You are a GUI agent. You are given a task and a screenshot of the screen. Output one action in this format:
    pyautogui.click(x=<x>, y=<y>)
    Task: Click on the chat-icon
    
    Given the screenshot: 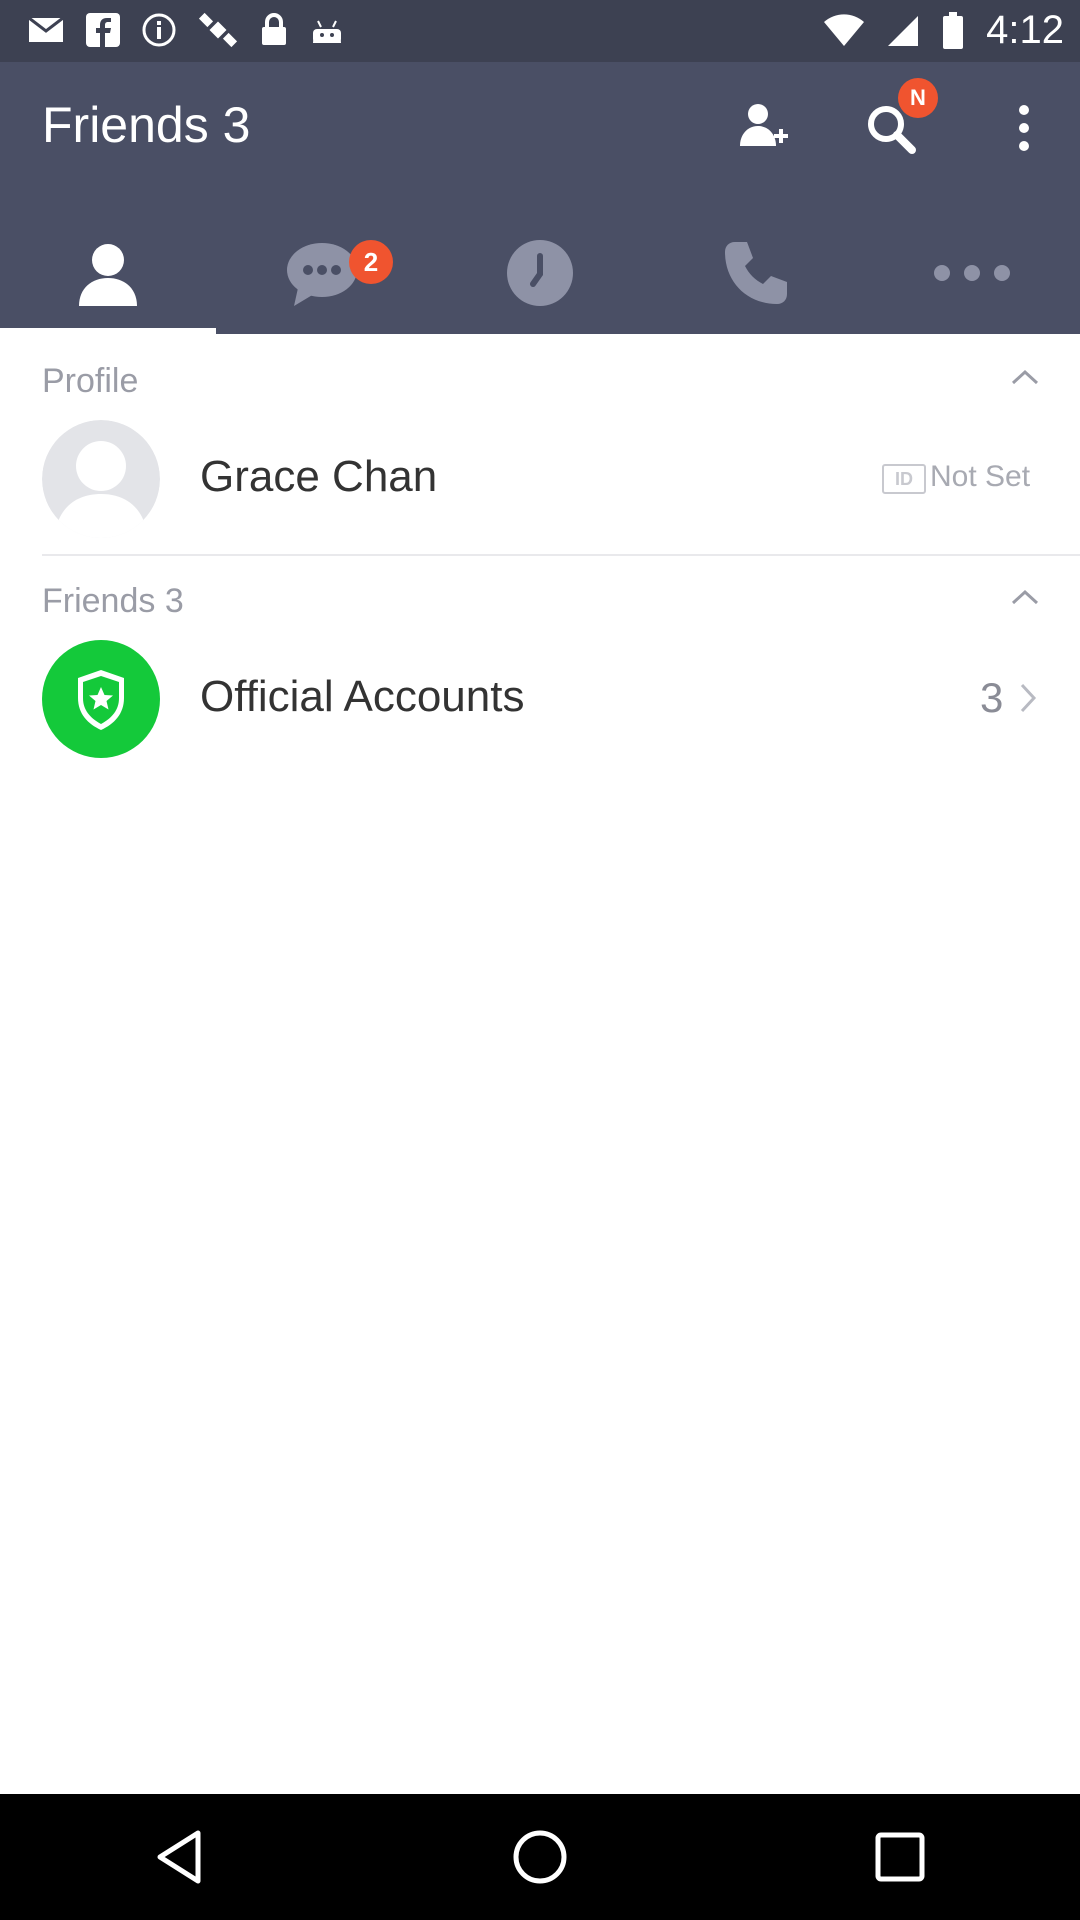 What is the action you would take?
    pyautogui.click(x=322, y=274)
    